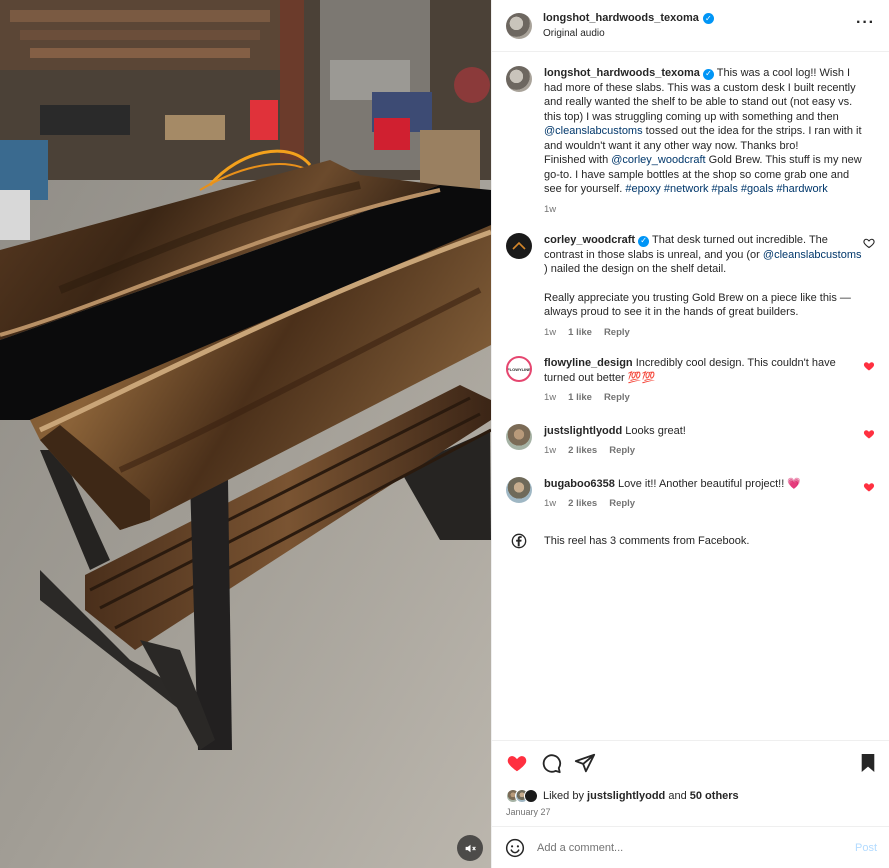 This screenshot has height=868, width=889. What do you see at coordinates (515, 848) in the screenshot?
I see `emoji-icon` at bounding box center [515, 848].